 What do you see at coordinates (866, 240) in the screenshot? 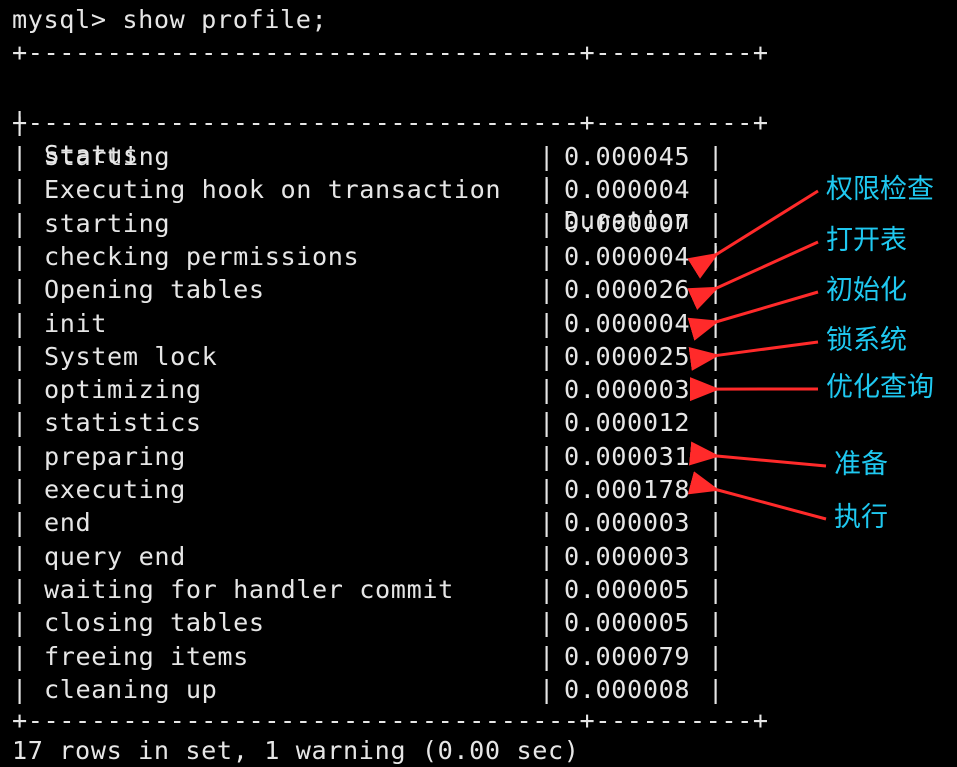
I see `annotation-label: 打开表` at bounding box center [866, 240].